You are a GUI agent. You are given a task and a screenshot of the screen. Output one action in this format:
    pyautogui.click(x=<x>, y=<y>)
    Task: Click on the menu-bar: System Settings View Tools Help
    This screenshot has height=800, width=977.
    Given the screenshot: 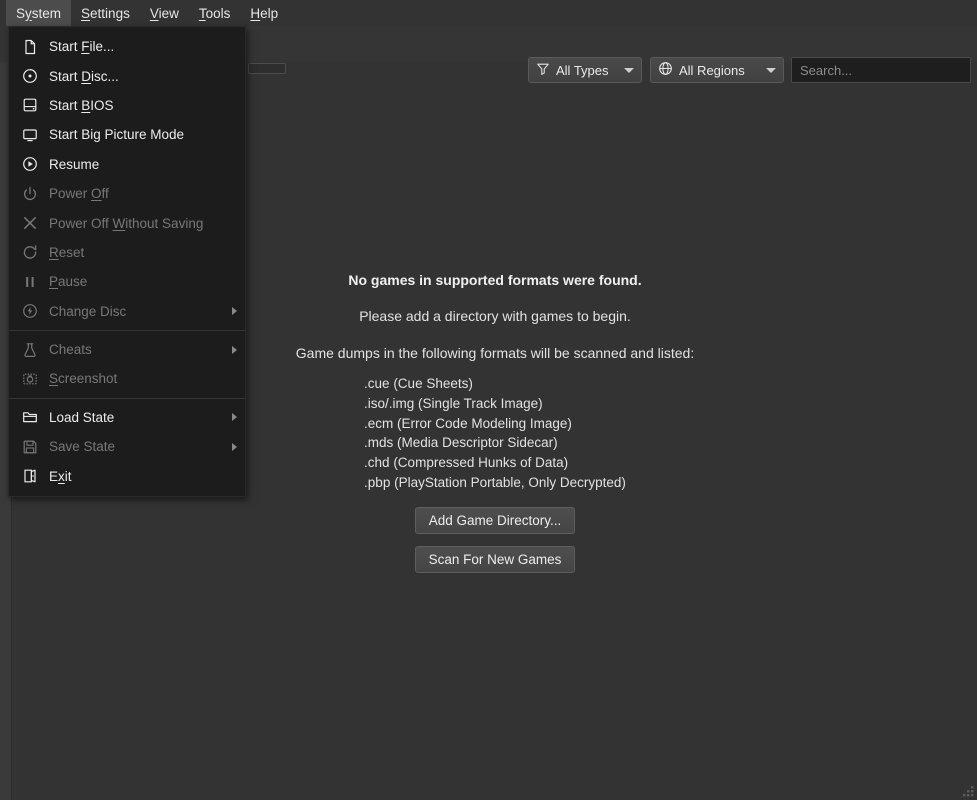 What is the action you would take?
    pyautogui.click(x=488, y=13)
    